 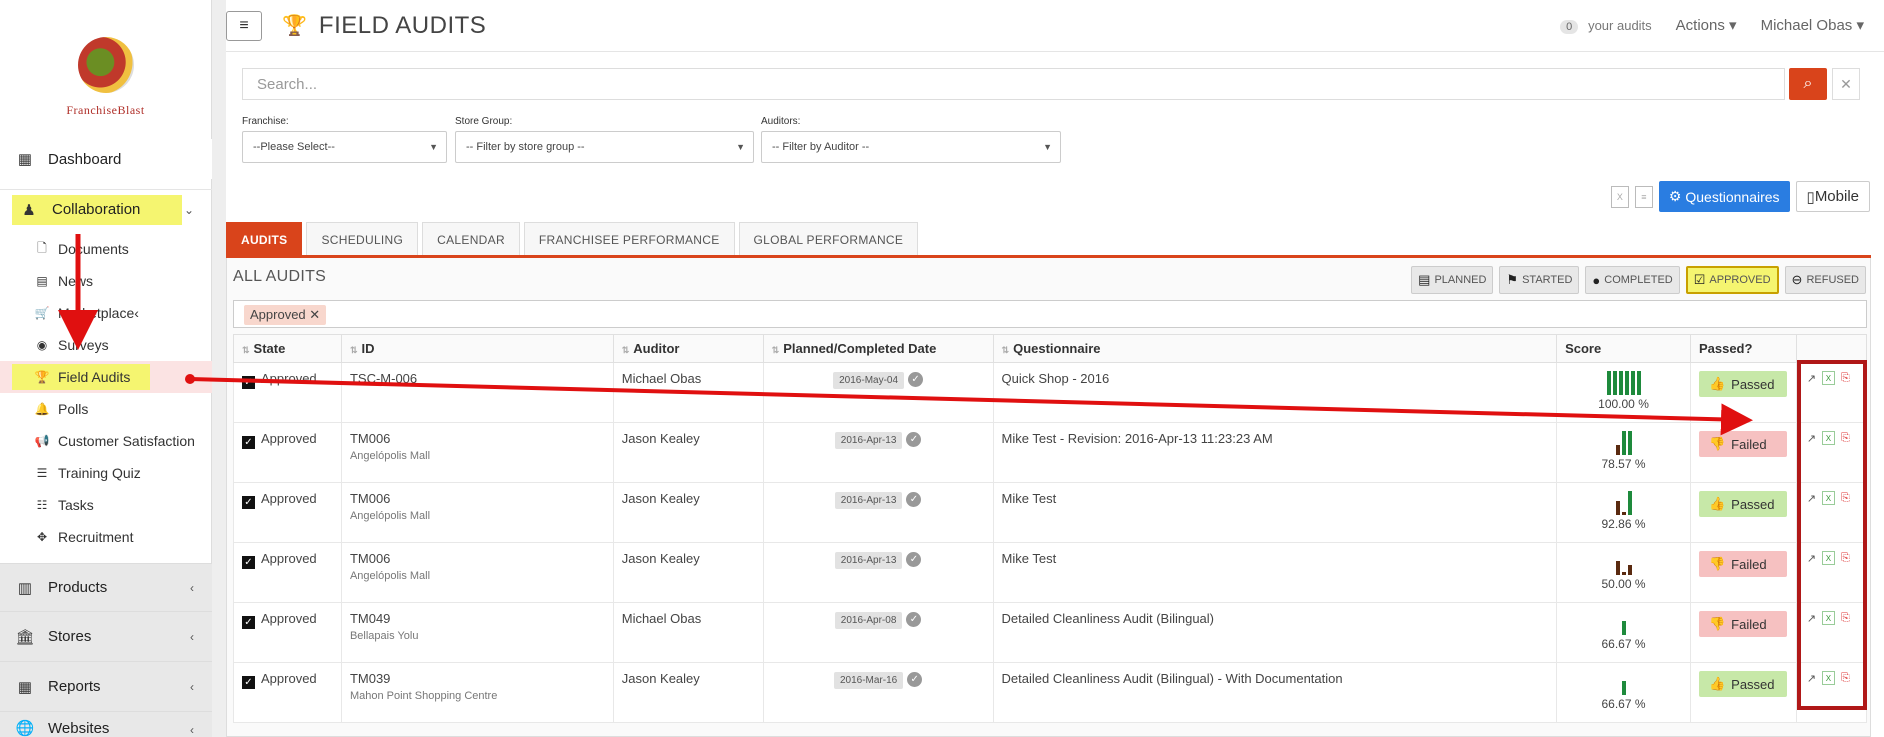 What do you see at coordinates (1742, 624) in the screenshot?
I see `failed-badge: 👎 Failed` at bounding box center [1742, 624].